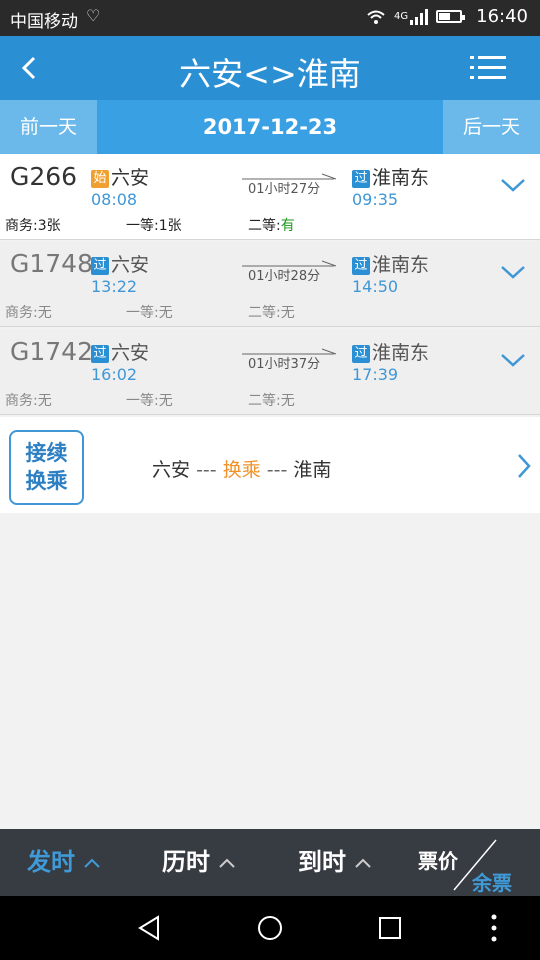 The image size is (540, 960). I want to click on next-day-button: 后一天, so click(491, 127).